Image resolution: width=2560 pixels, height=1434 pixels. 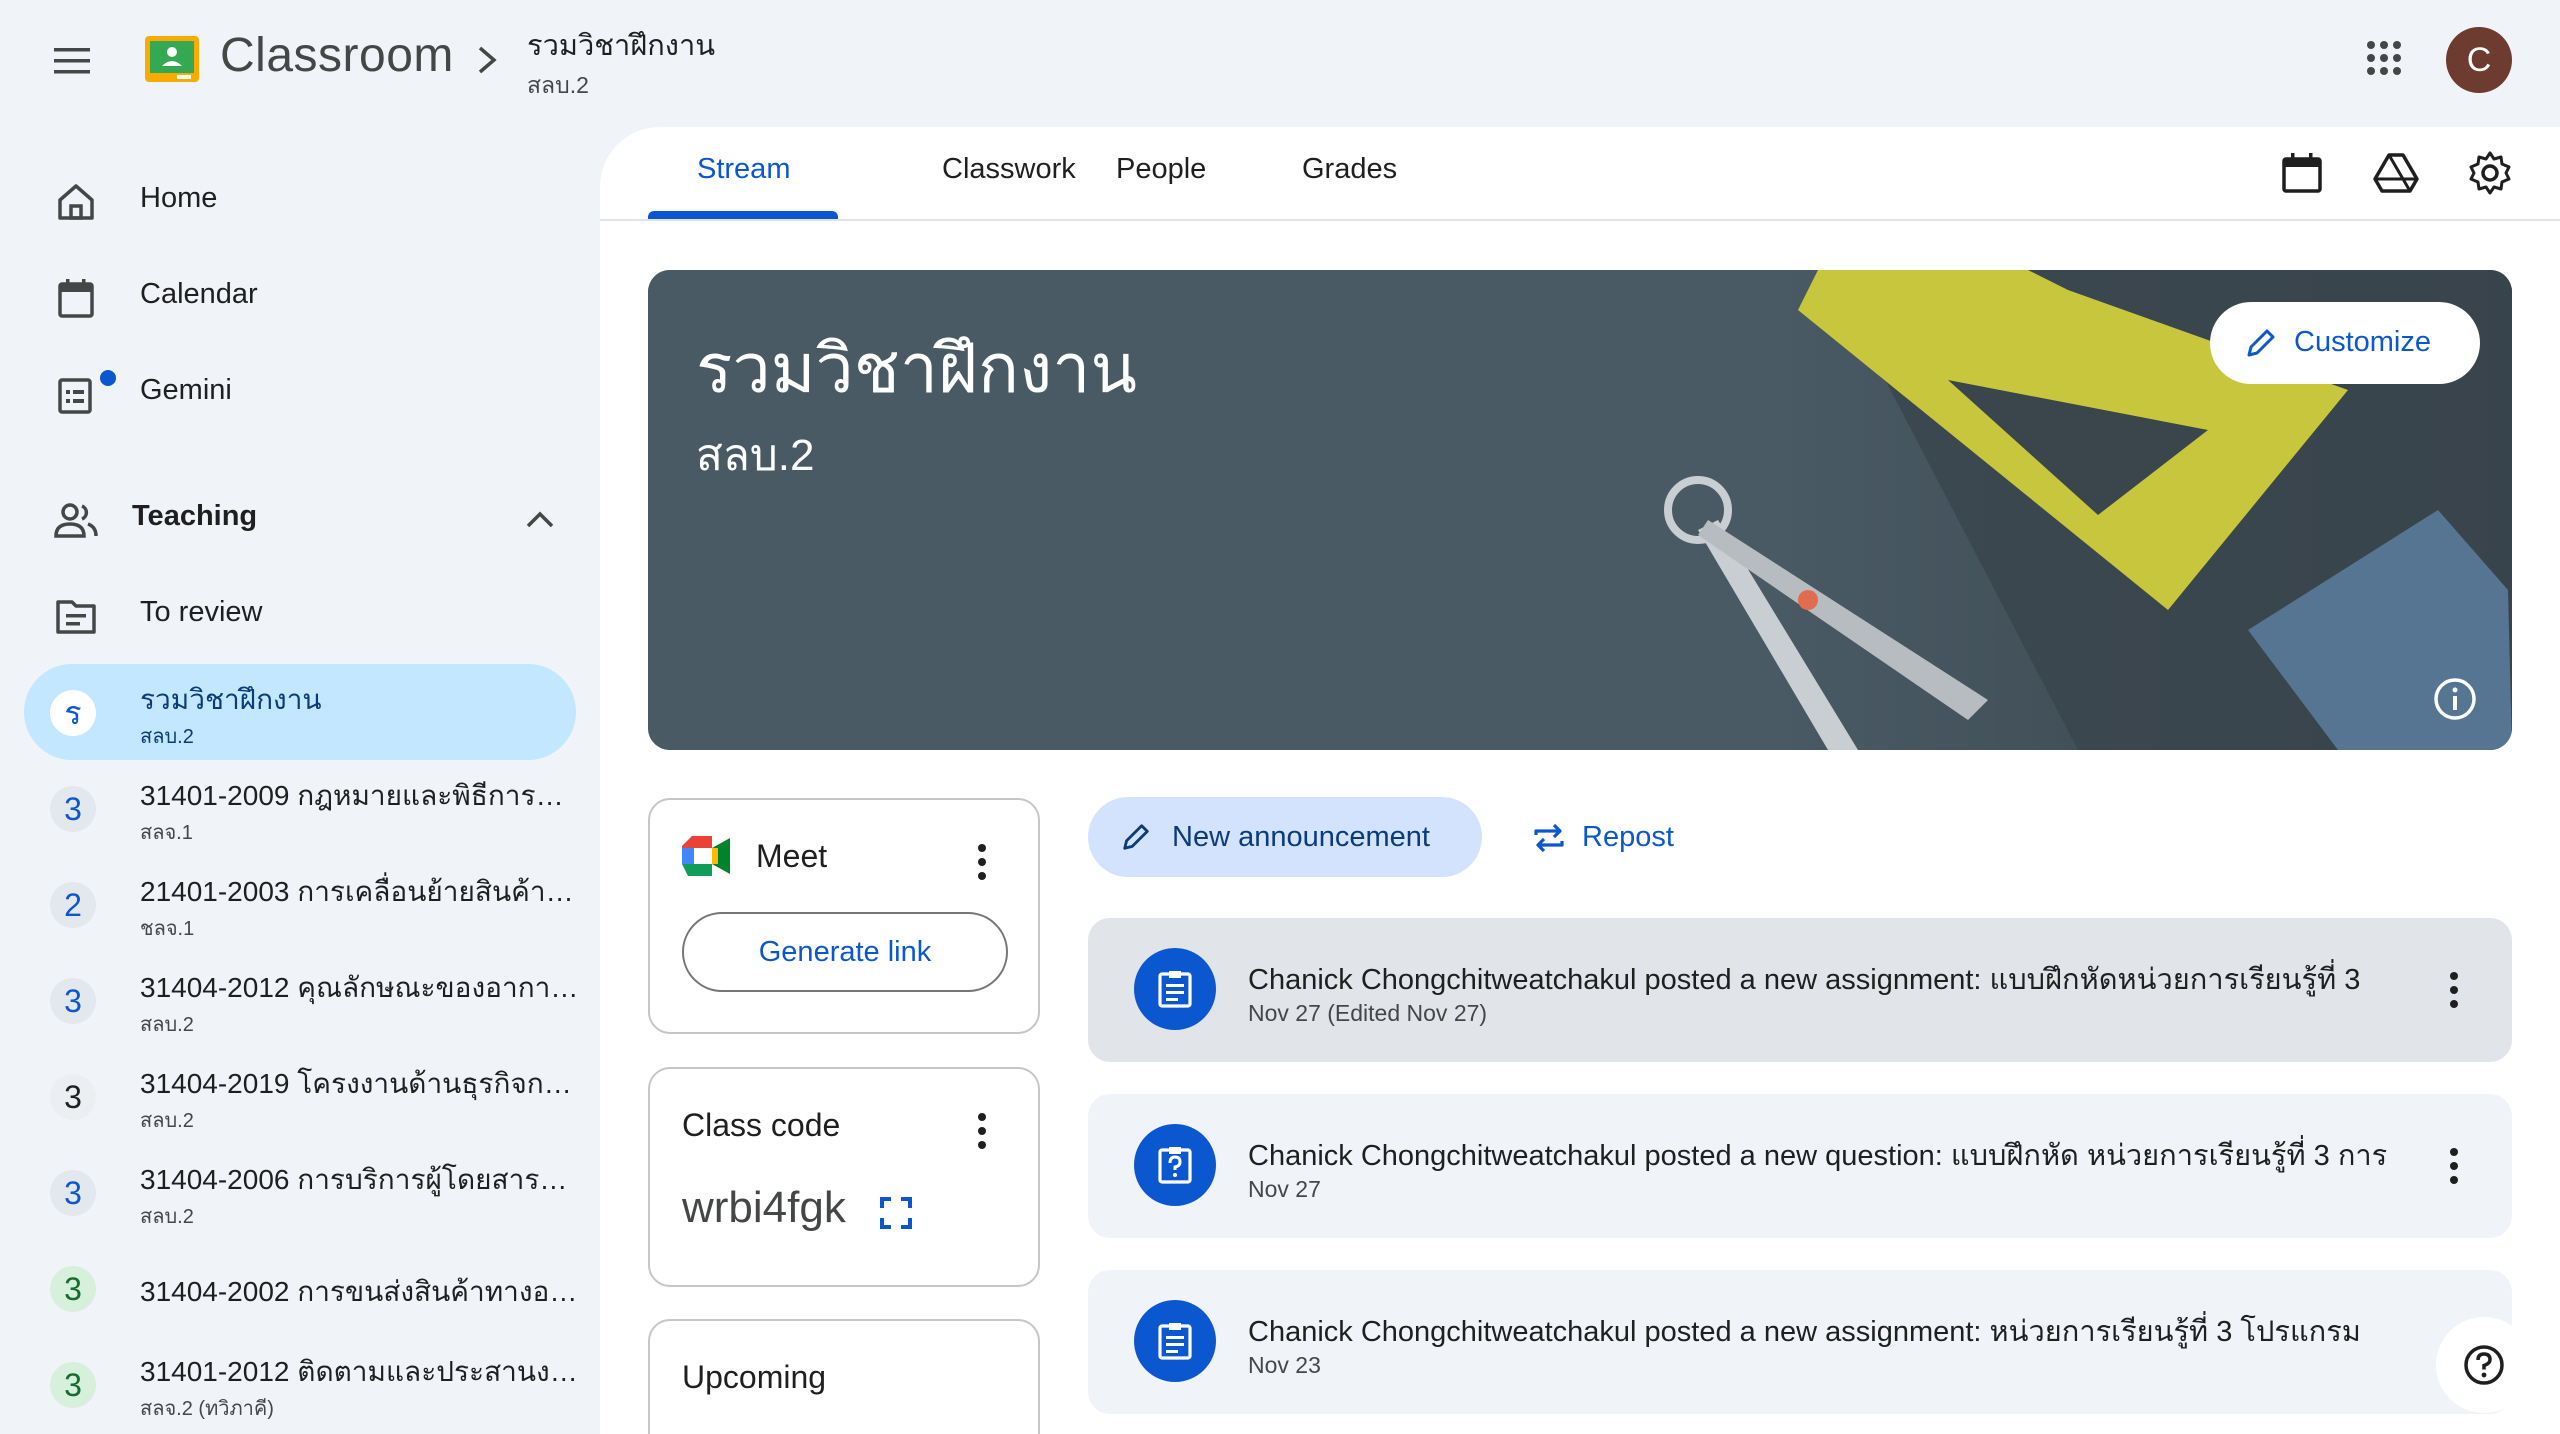 I want to click on drive-icon, so click(x=2396, y=173).